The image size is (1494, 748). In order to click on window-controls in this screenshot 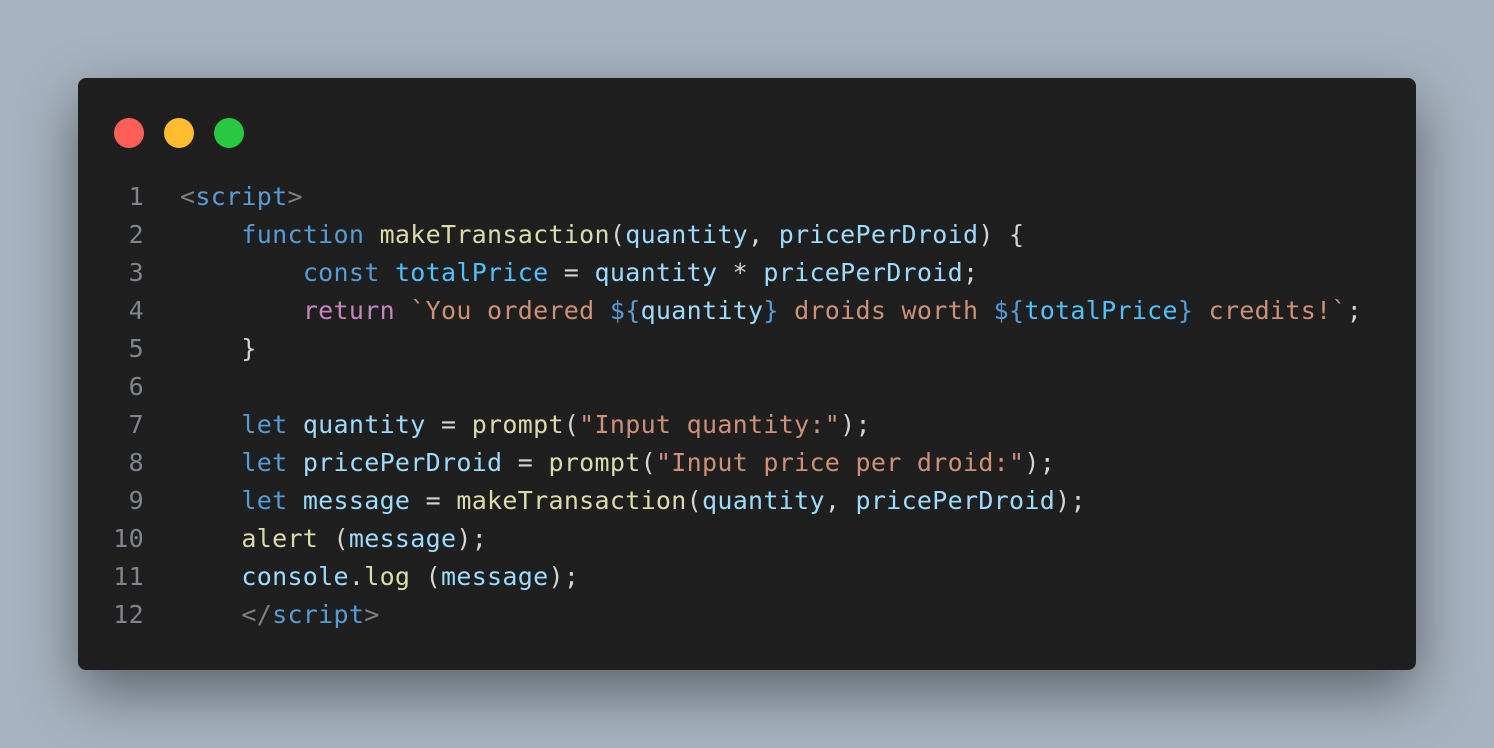, I will do `click(179, 133)`.